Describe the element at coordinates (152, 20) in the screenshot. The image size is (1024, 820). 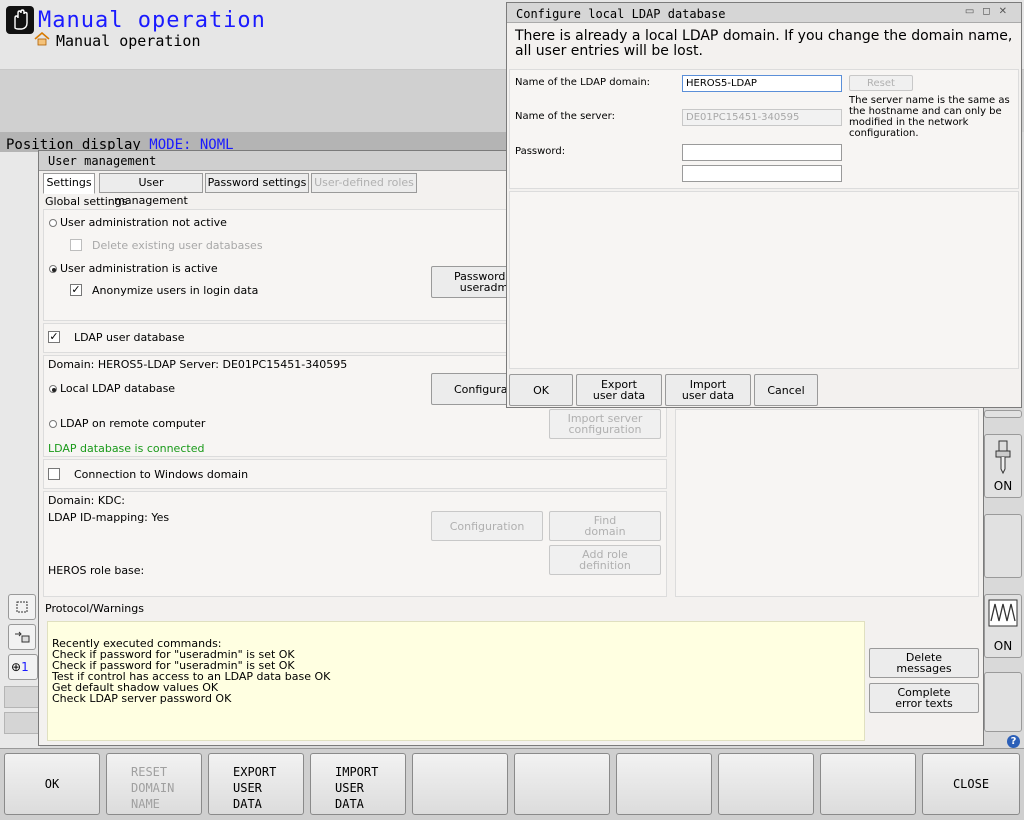
I see `mode-title: Manual operation` at that location.